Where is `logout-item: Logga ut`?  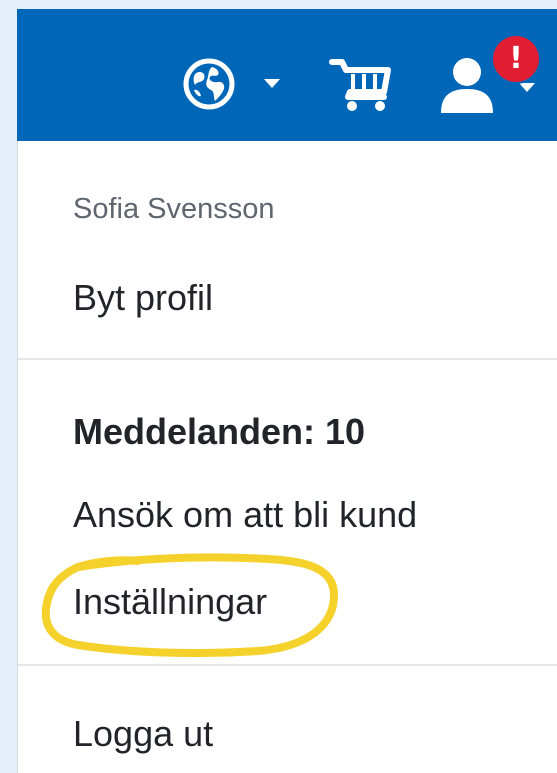
logout-item: Logga ut is located at coordinates (143, 734).